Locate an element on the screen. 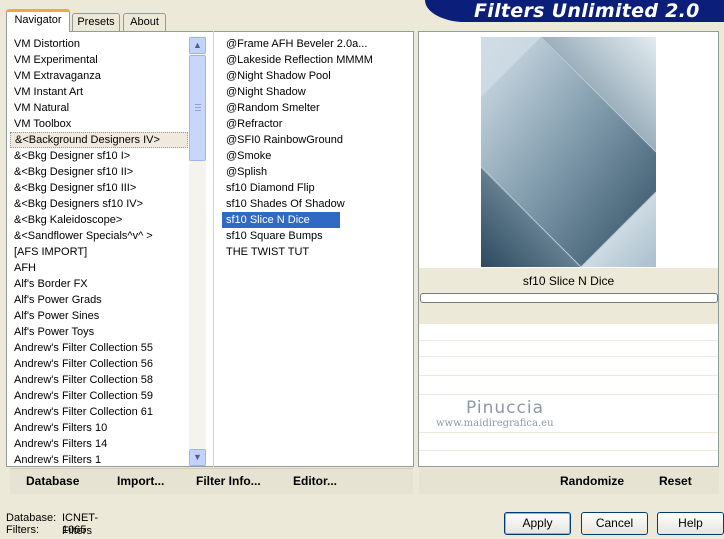 The width and height of the screenshot is (724, 539). filter-item: @Random Smelter is located at coordinates (317, 108).